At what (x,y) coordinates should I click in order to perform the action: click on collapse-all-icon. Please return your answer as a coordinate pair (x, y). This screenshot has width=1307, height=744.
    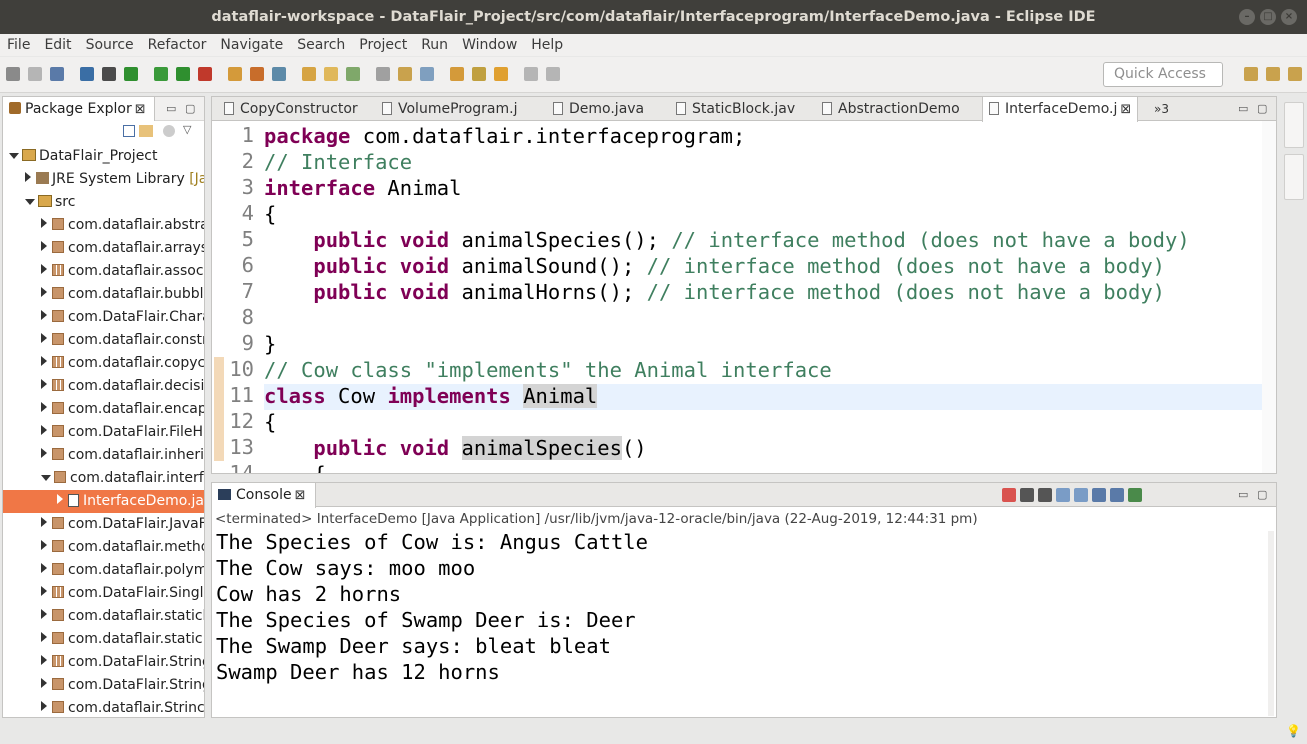
    Looking at the image, I should click on (129, 131).